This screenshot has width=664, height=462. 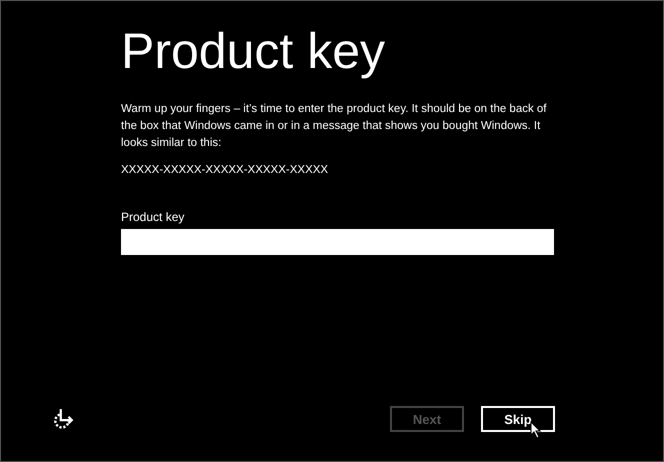 What do you see at coordinates (153, 217) in the screenshot?
I see `field-label: Product key` at bounding box center [153, 217].